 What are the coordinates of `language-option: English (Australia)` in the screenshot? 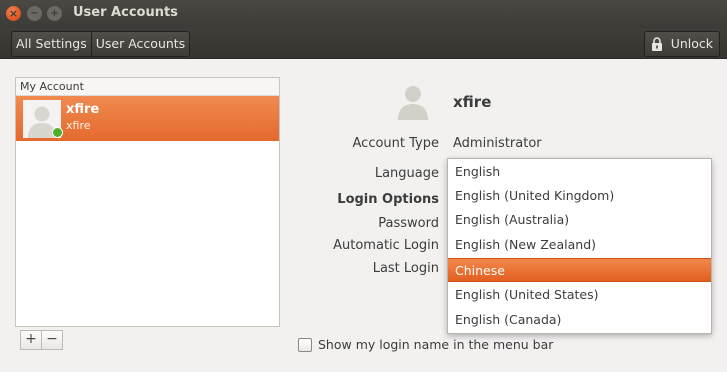 It's located at (579, 220).